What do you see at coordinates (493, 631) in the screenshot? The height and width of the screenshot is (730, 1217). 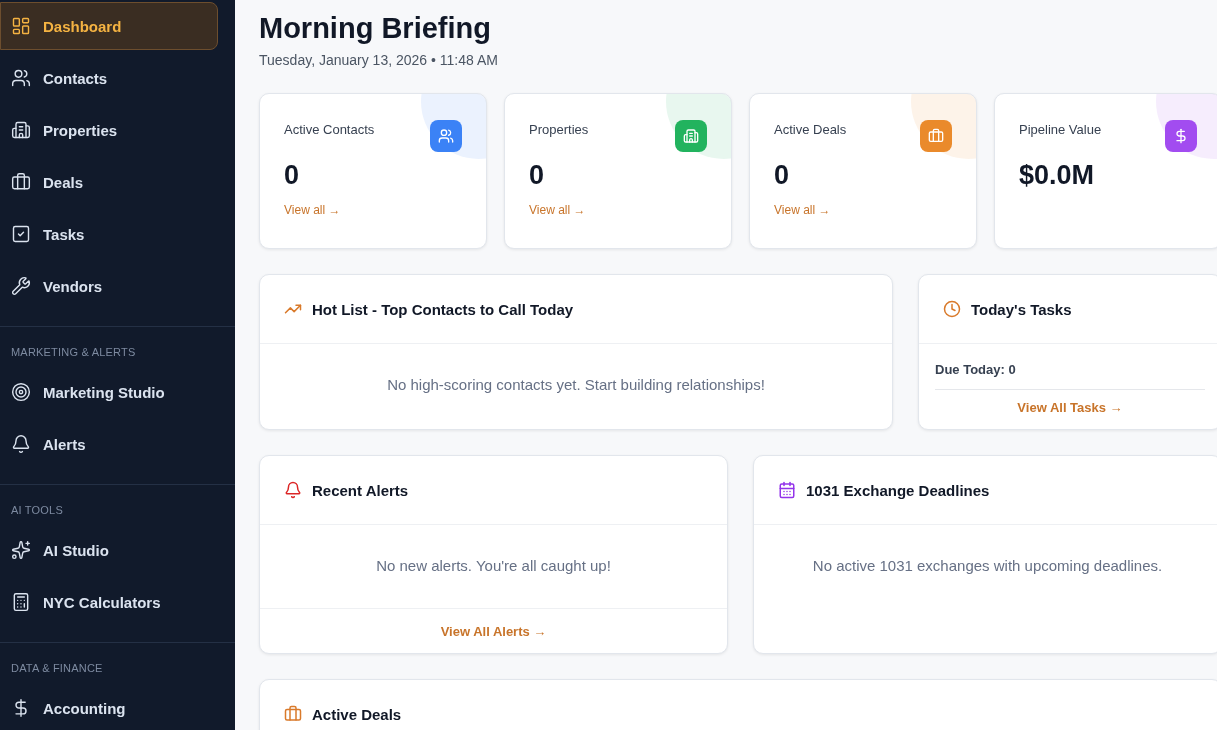 I see `view-all-link: View All Alerts →` at bounding box center [493, 631].